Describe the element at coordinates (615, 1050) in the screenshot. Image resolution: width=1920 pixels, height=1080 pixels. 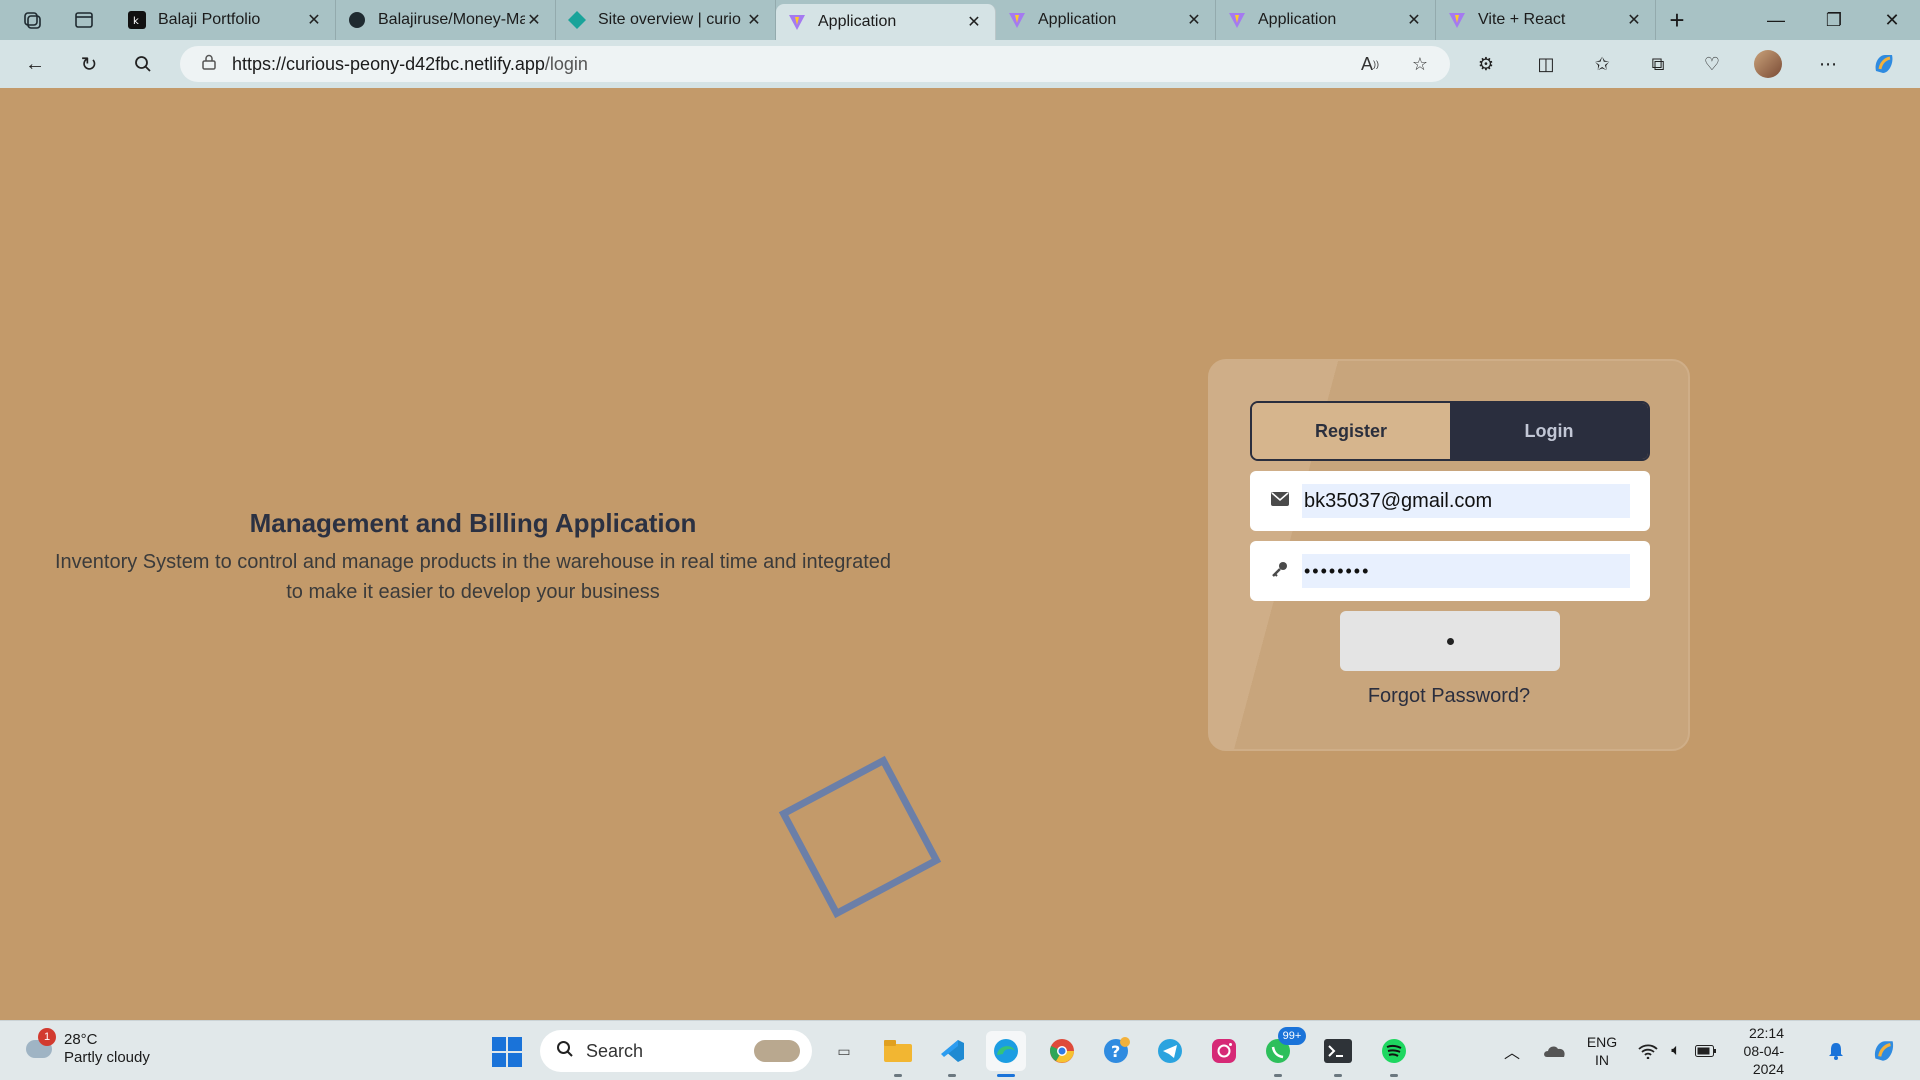
I see `search-placeholder: Search` at that location.